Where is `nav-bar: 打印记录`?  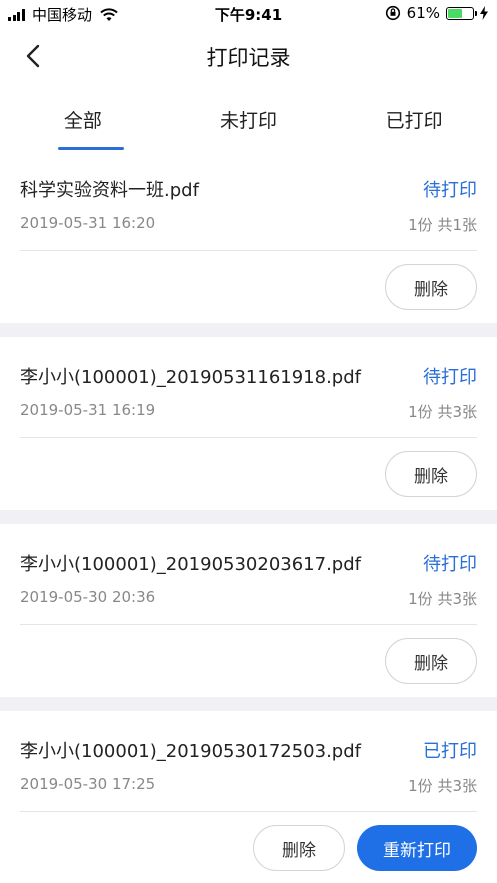 nav-bar: 打印记录 is located at coordinates (248, 57).